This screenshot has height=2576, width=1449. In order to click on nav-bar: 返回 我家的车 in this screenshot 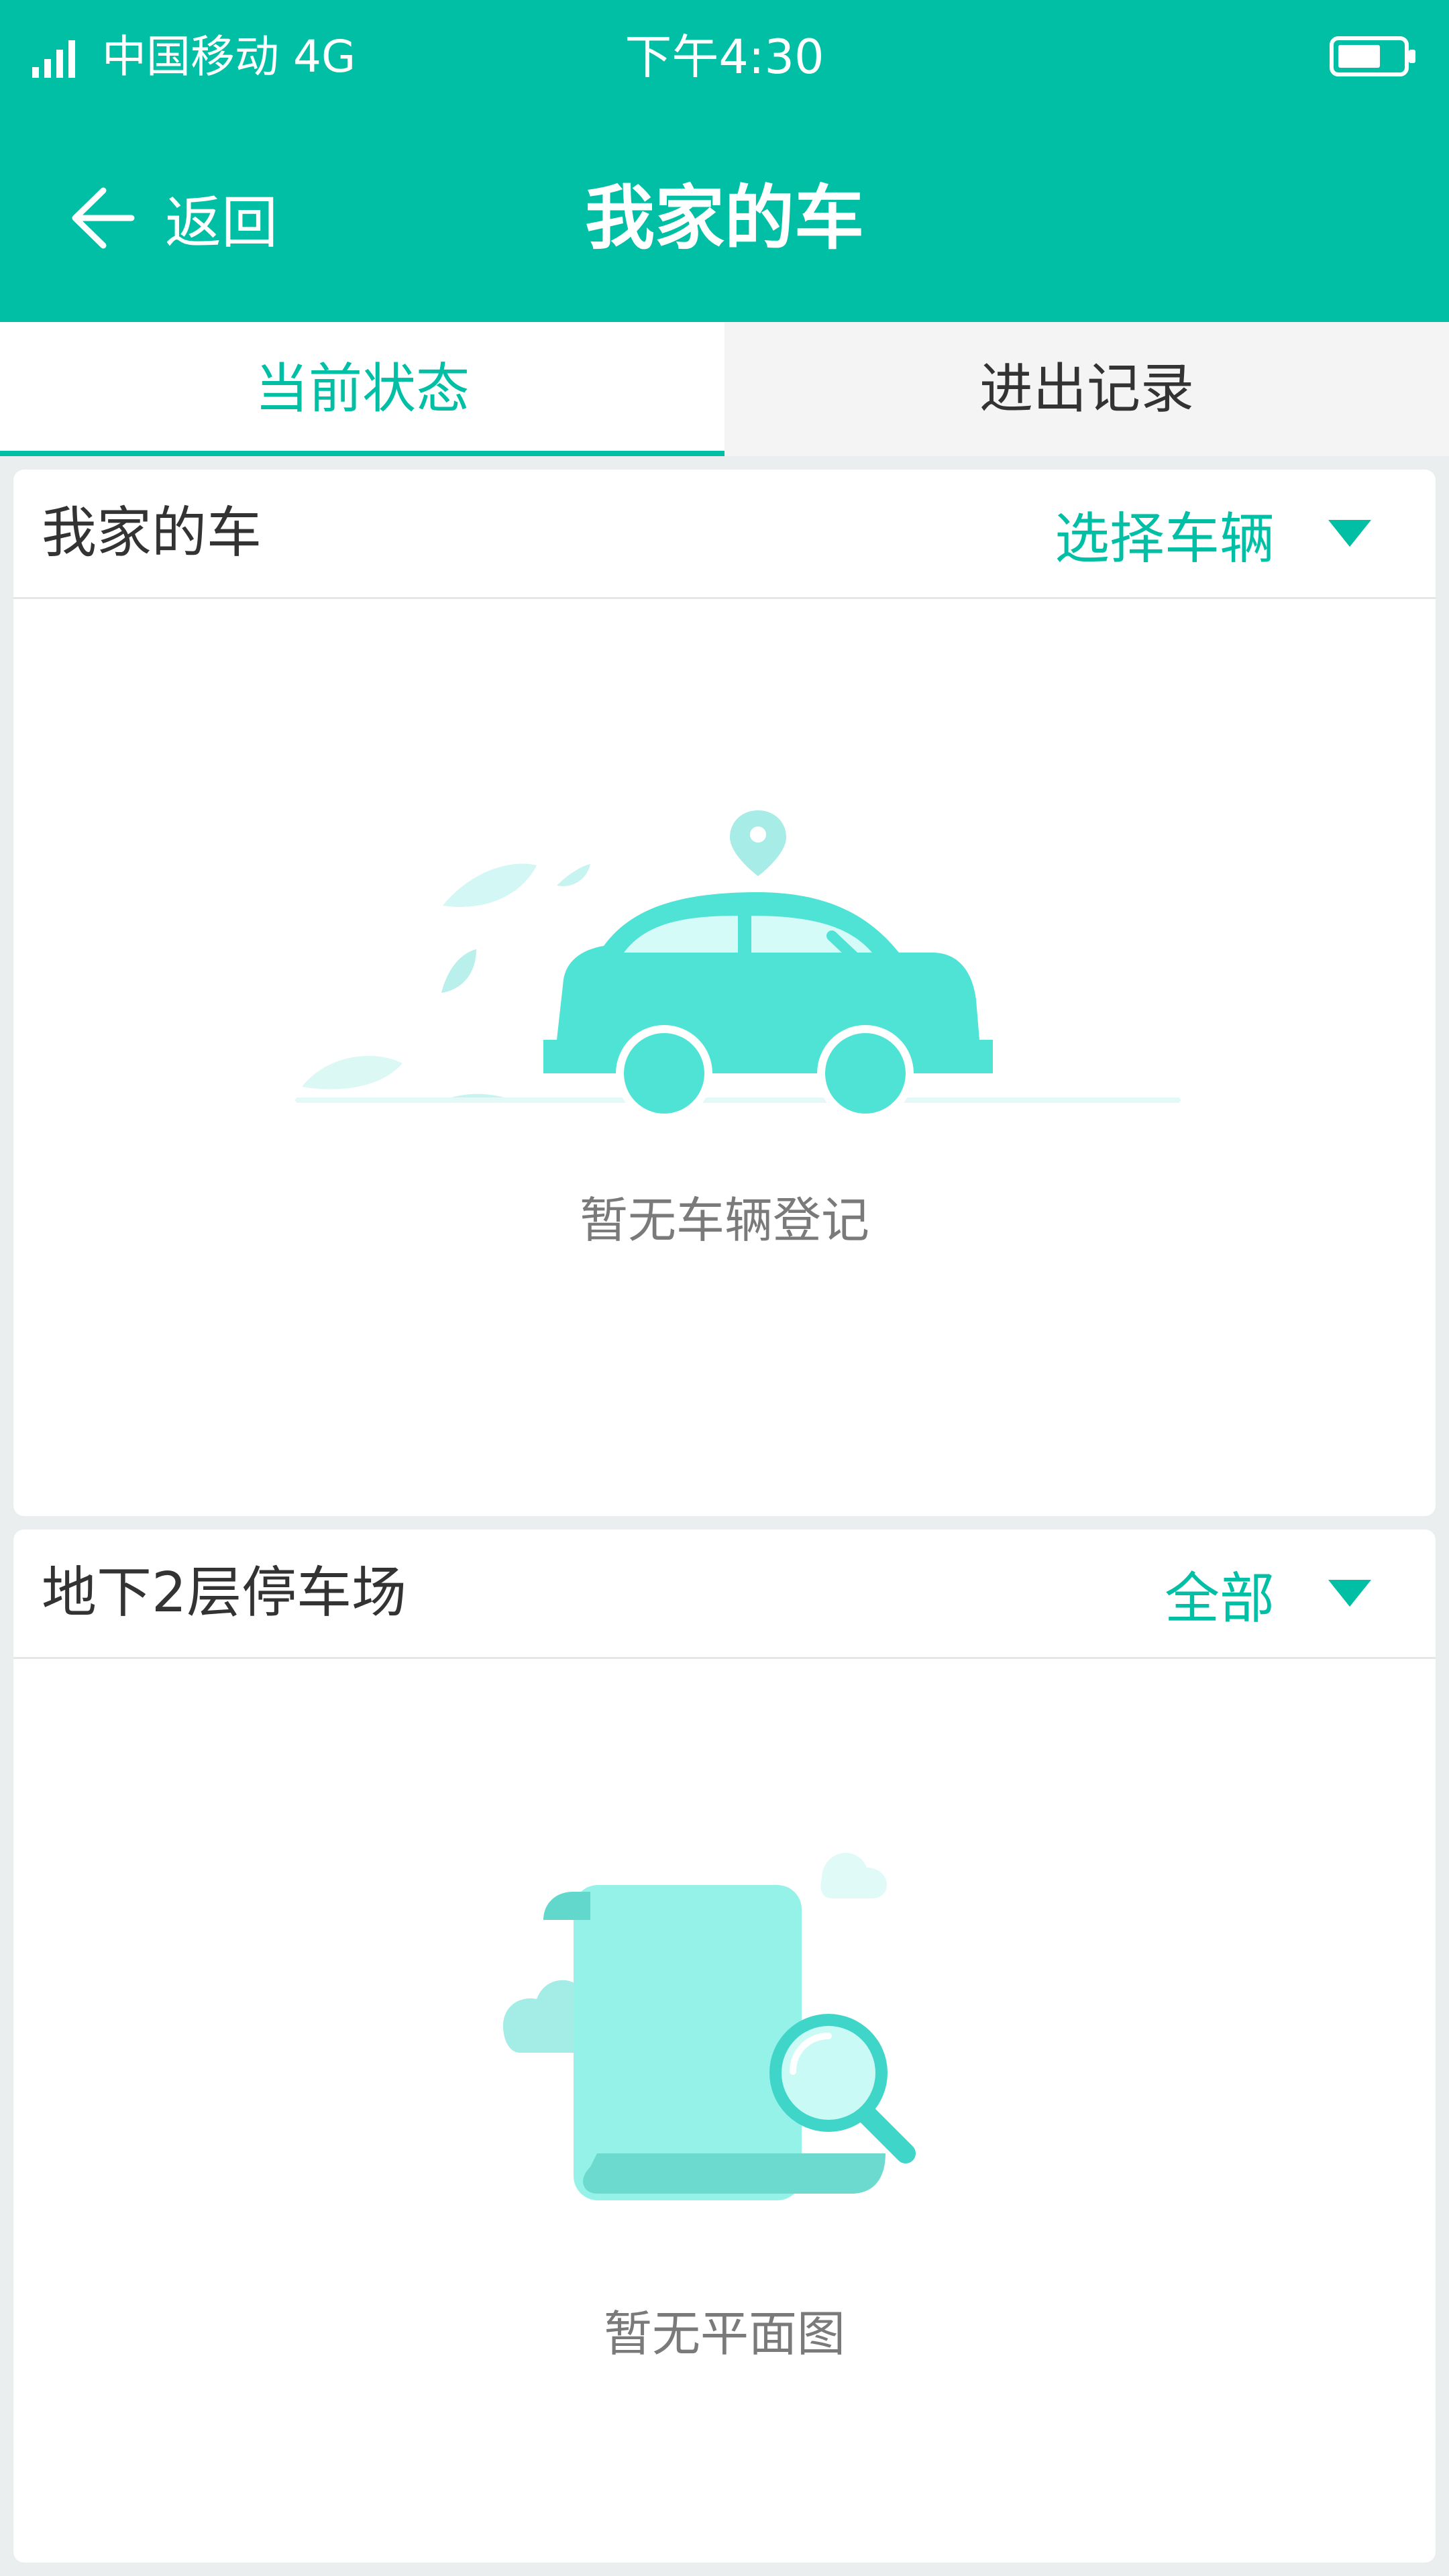, I will do `click(724, 218)`.